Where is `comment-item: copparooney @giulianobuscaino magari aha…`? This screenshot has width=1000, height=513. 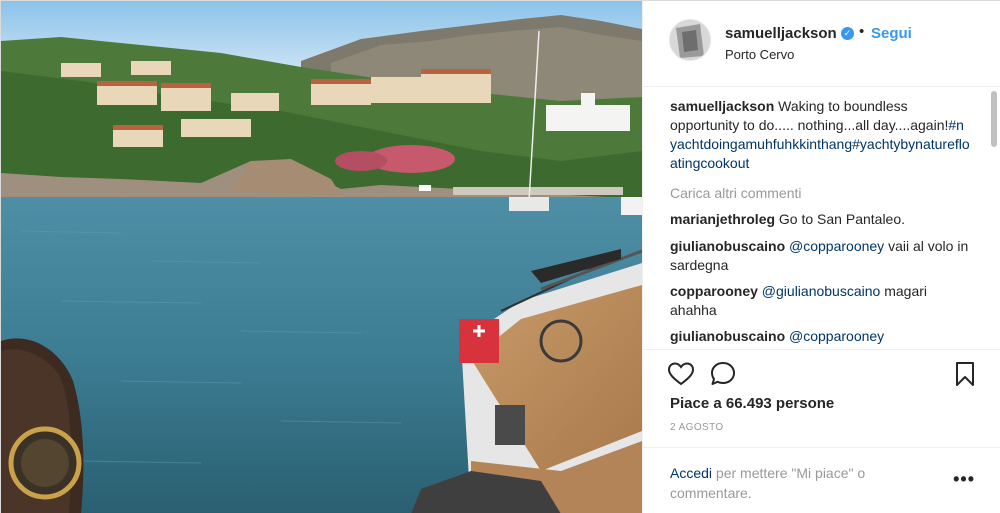
comment-item: copparooney @giulianobuscaino magari aha… is located at coordinates (820, 301).